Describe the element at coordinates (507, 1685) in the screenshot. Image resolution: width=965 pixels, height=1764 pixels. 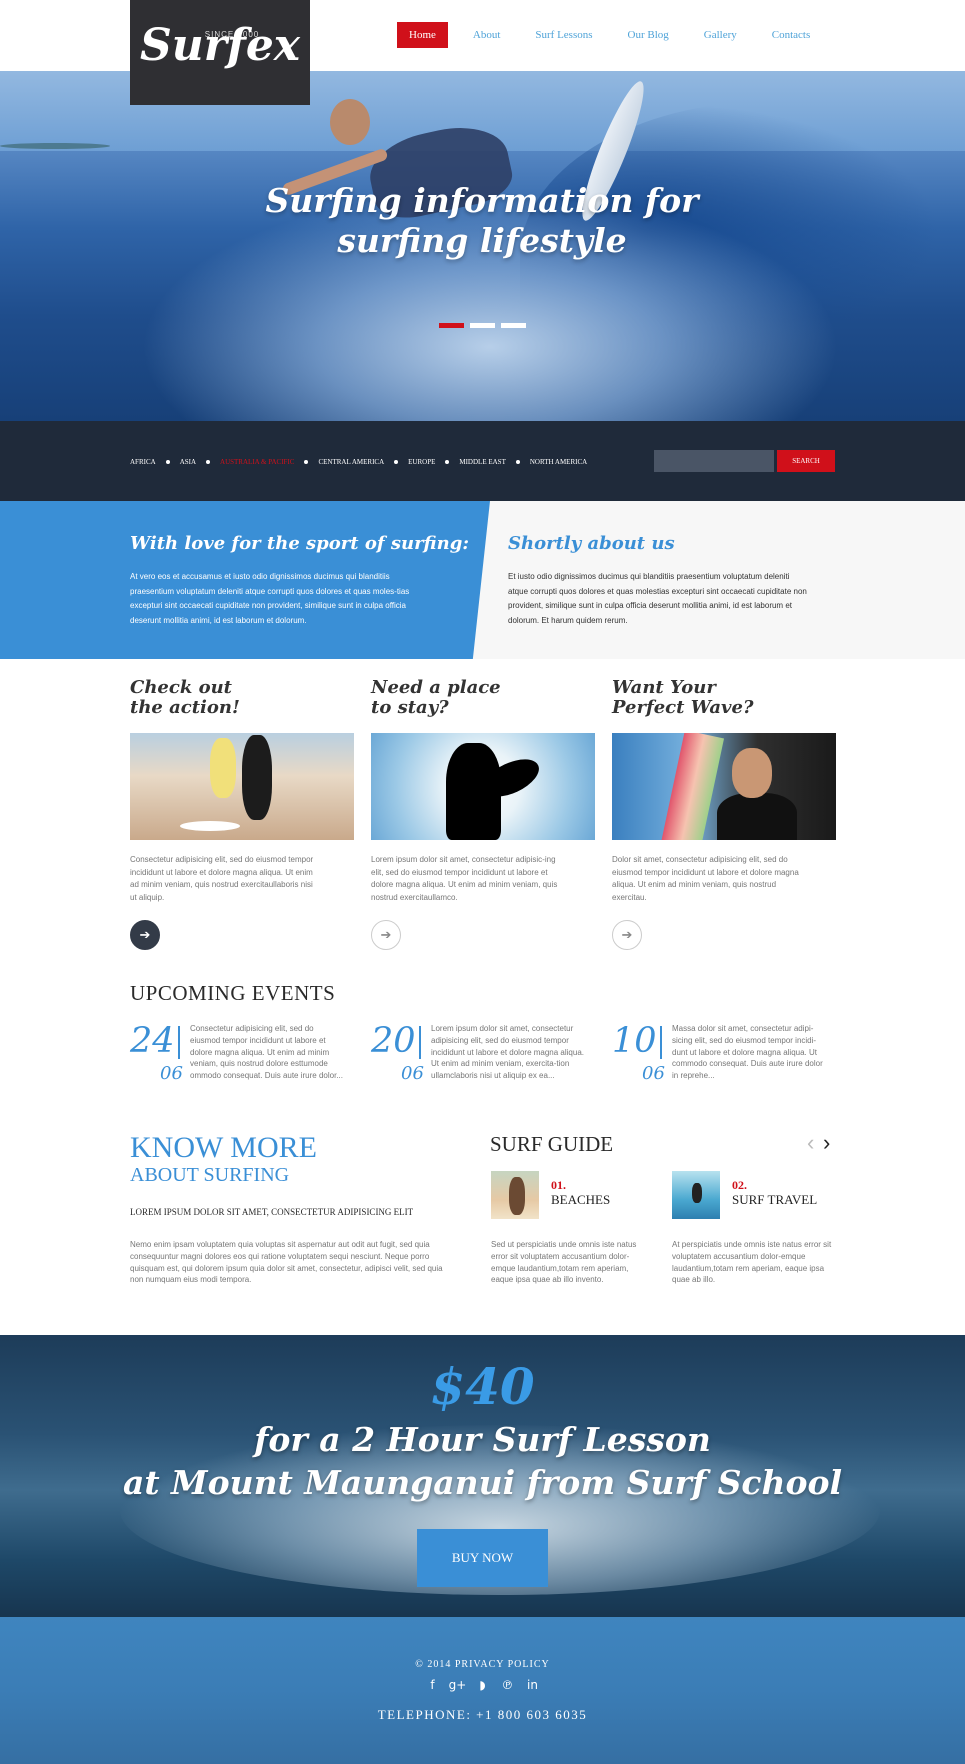
I see `pinterest-icon: ℗` at that location.